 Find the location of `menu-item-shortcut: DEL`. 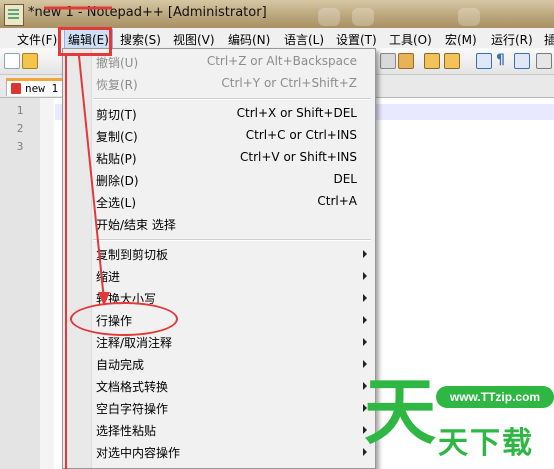

menu-item-shortcut: DEL is located at coordinates (345, 179).